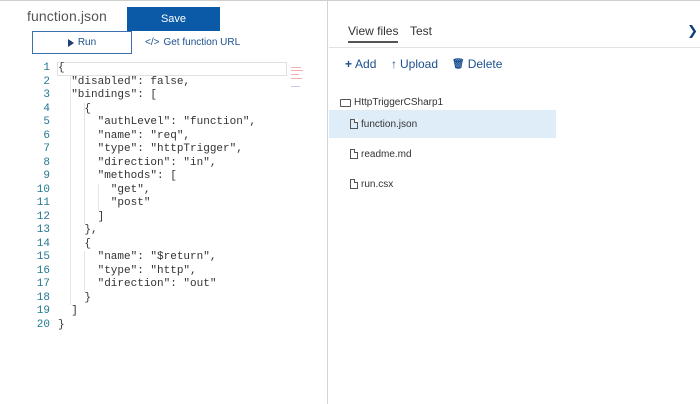  What do you see at coordinates (127, 270) in the screenshot?
I see `code-text: "type": "http",` at bounding box center [127, 270].